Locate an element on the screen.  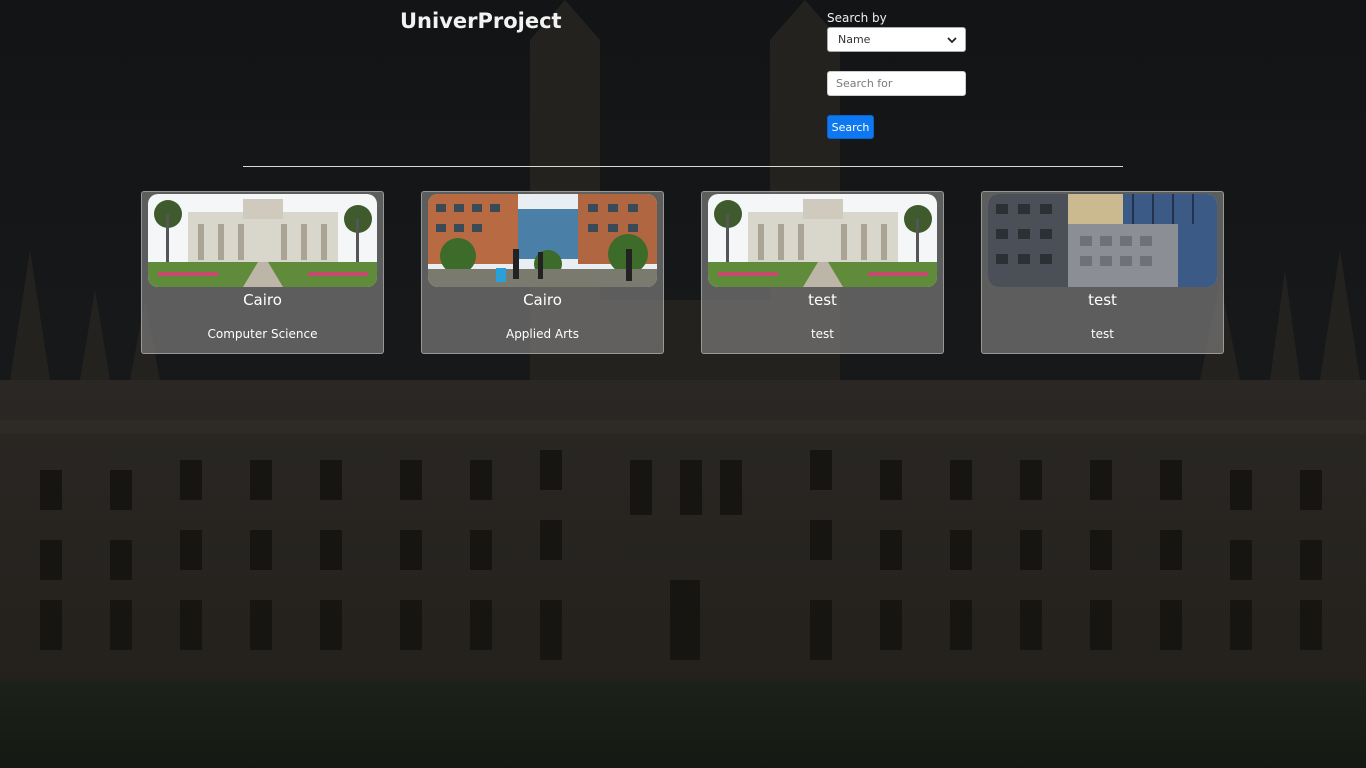
search-by-label: Search by is located at coordinates (857, 18).